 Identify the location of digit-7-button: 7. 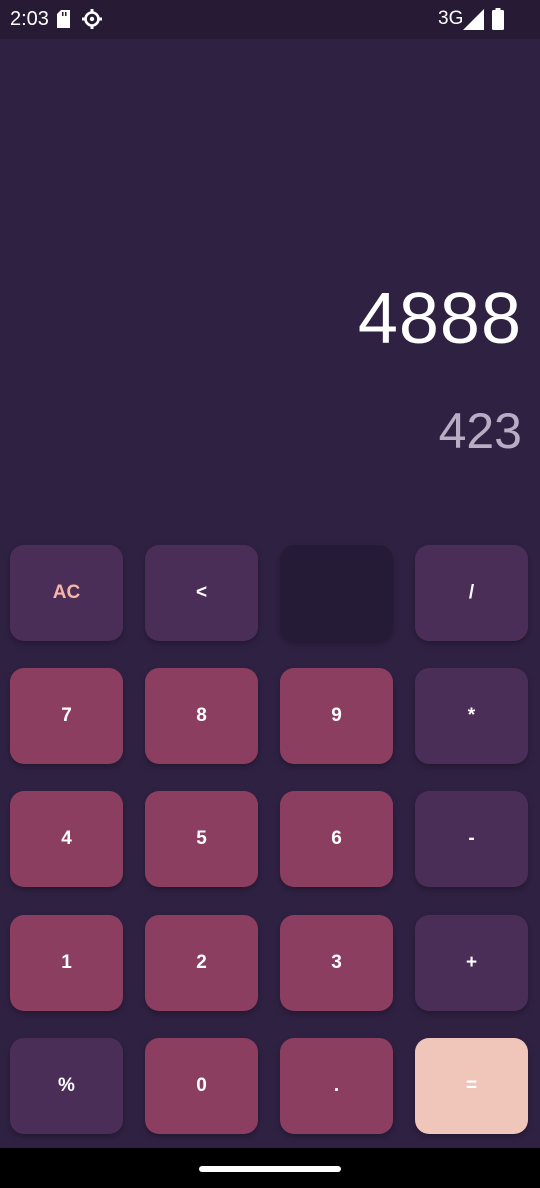
(66, 716).